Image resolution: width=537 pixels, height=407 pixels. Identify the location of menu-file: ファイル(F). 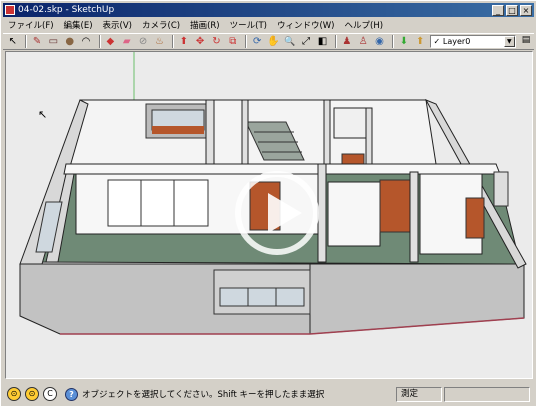
(31, 25).